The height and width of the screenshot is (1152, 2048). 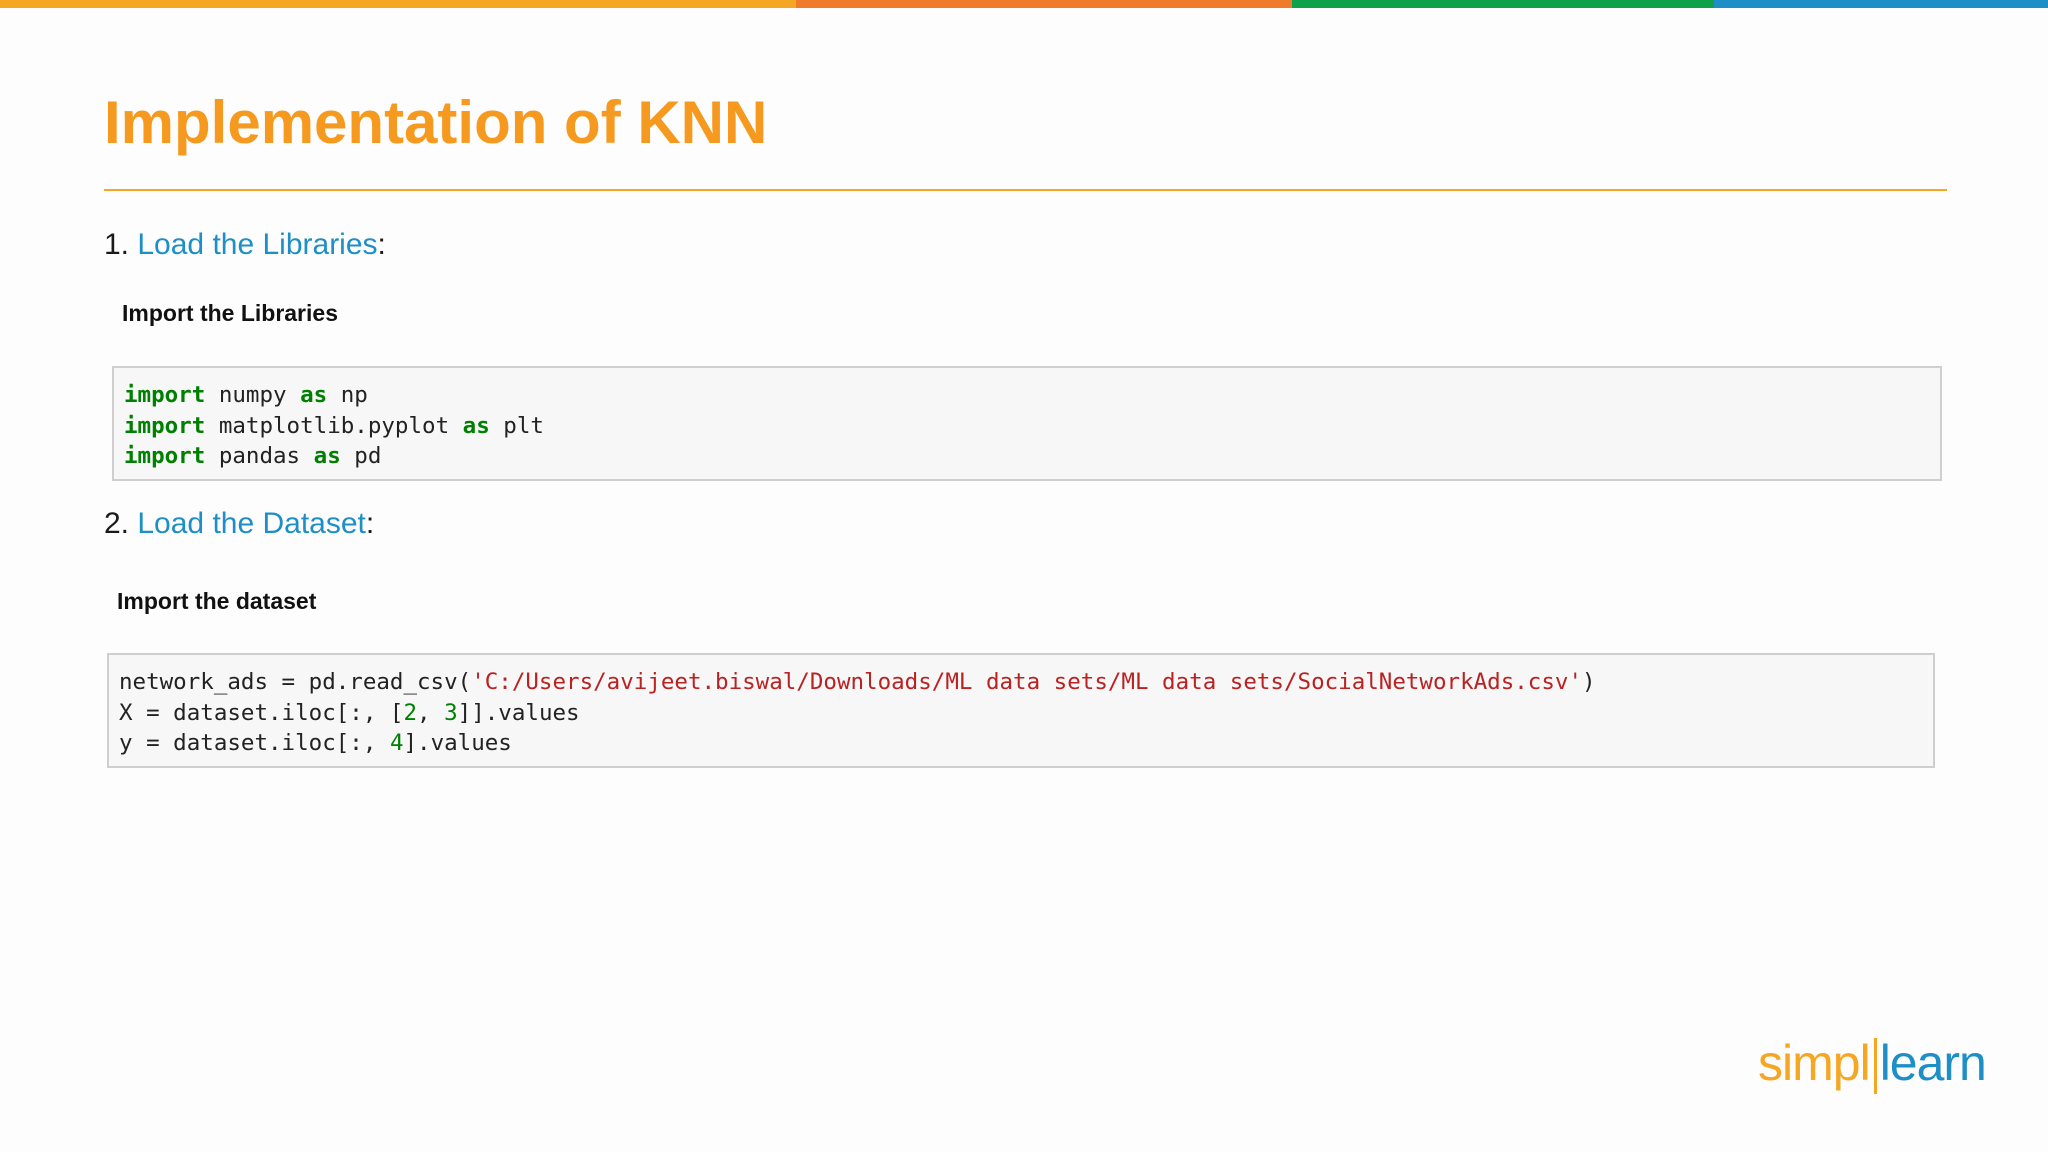 I want to click on top-bar-blue, so click(x=1881, y=4).